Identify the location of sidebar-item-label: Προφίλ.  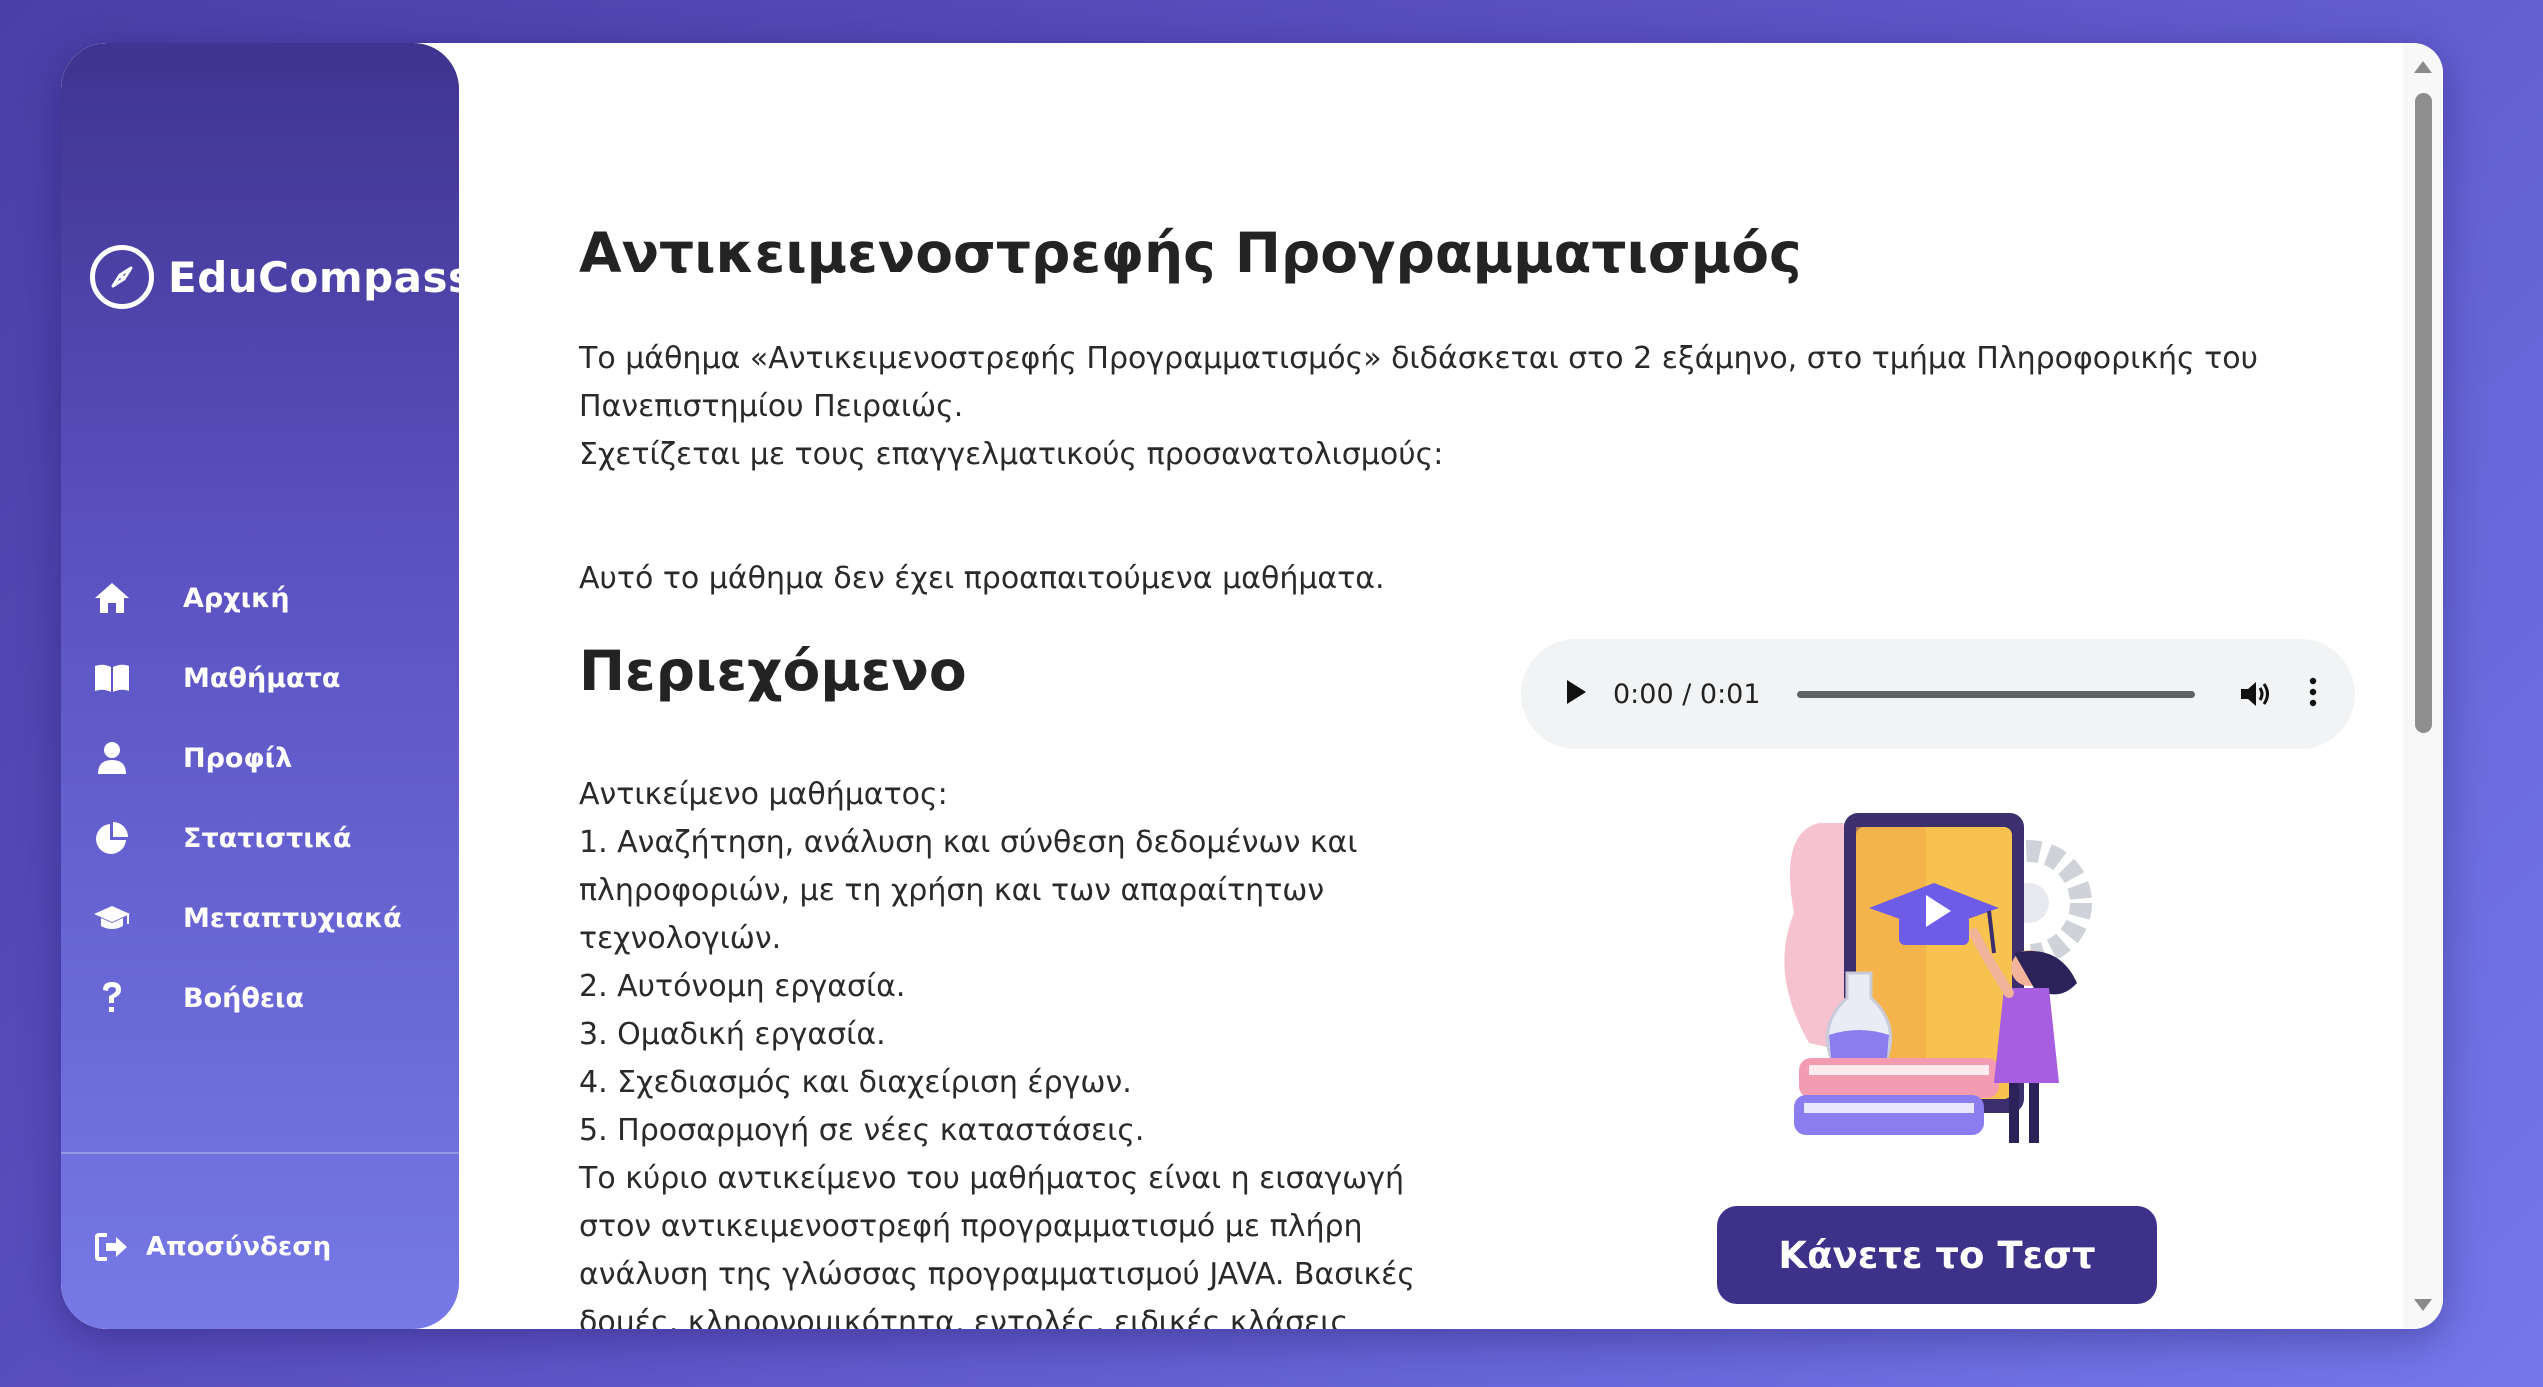
(238, 758).